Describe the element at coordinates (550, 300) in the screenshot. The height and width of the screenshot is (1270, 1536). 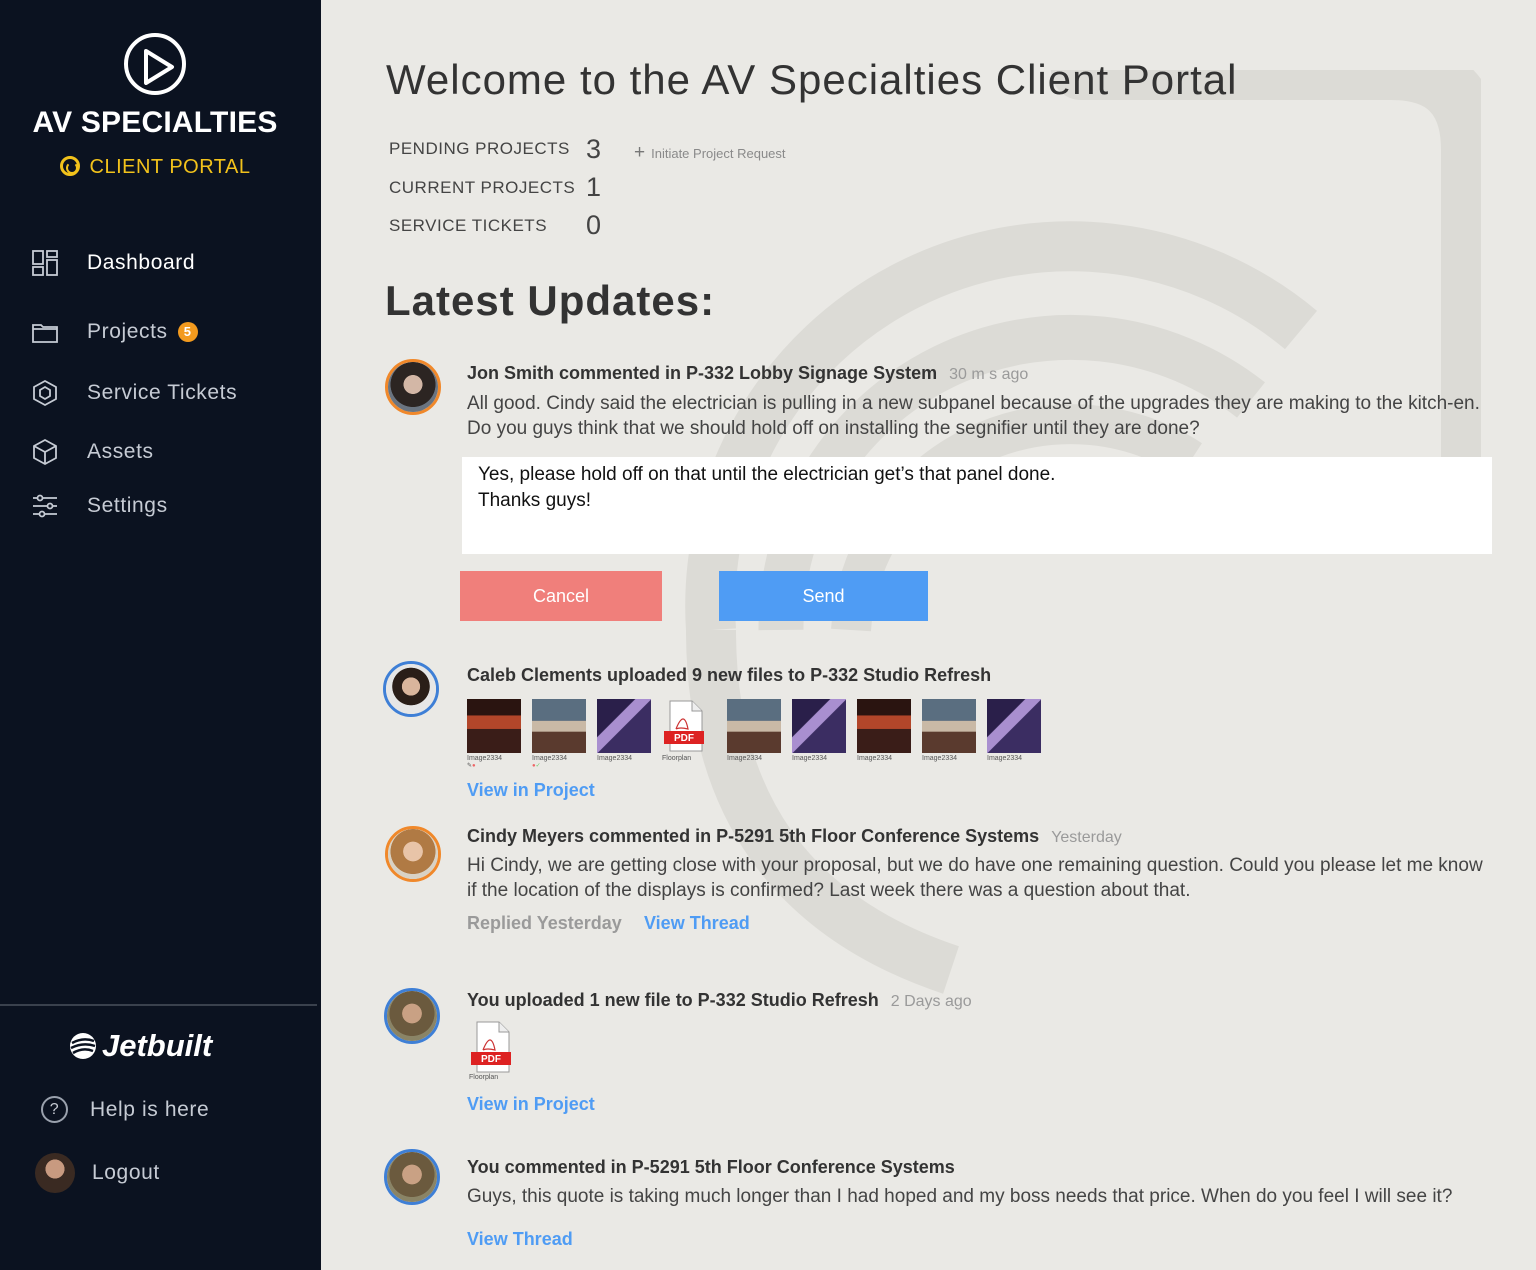
I see `latest-updates-heading: Latest Updates:` at that location.